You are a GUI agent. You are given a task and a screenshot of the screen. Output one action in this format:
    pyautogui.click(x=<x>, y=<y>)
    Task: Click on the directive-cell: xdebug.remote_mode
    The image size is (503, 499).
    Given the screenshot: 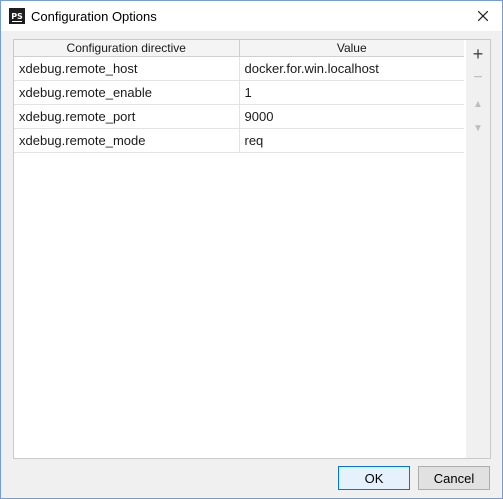 What is the action you would take?
    pyautogui.click(x=127, y=140)
    